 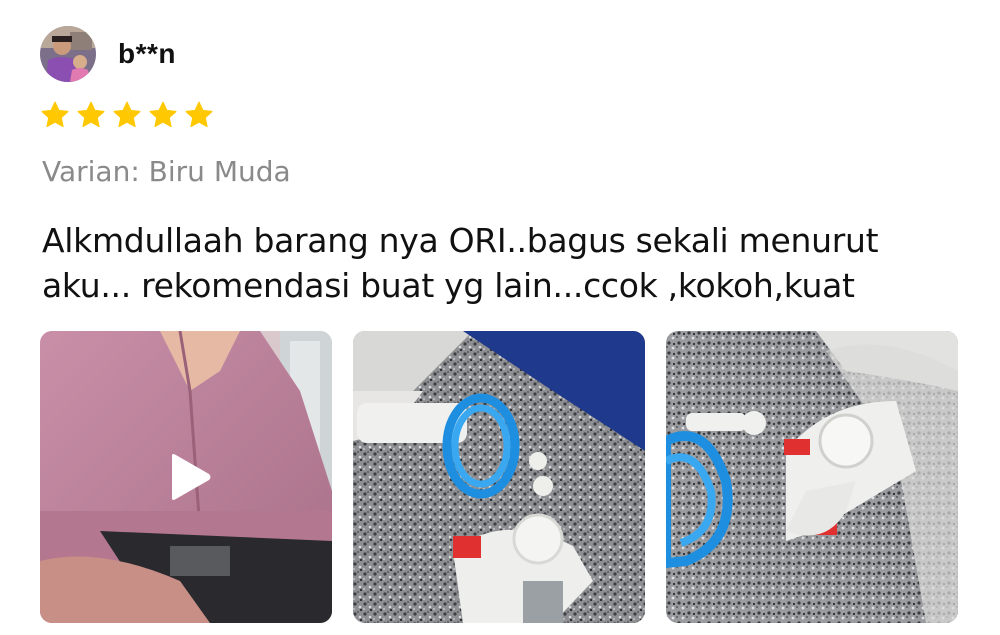 I want to click on media-video-thumbnail, so click(x=186, y=477).